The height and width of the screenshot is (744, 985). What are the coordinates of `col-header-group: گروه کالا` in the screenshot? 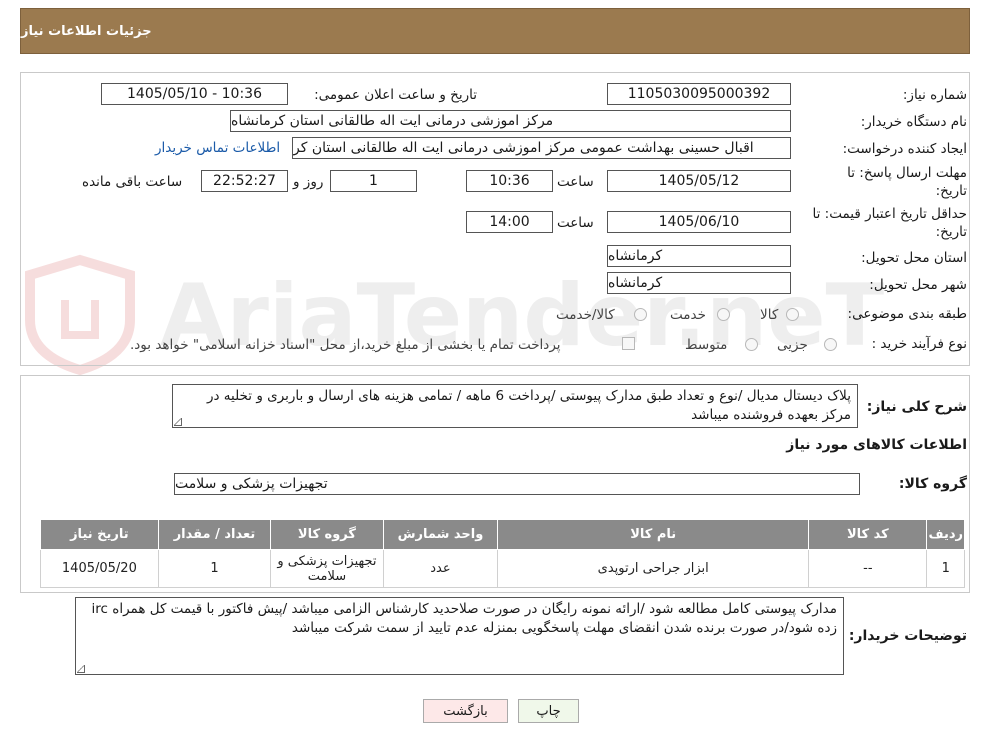 It's located at (327, 534).